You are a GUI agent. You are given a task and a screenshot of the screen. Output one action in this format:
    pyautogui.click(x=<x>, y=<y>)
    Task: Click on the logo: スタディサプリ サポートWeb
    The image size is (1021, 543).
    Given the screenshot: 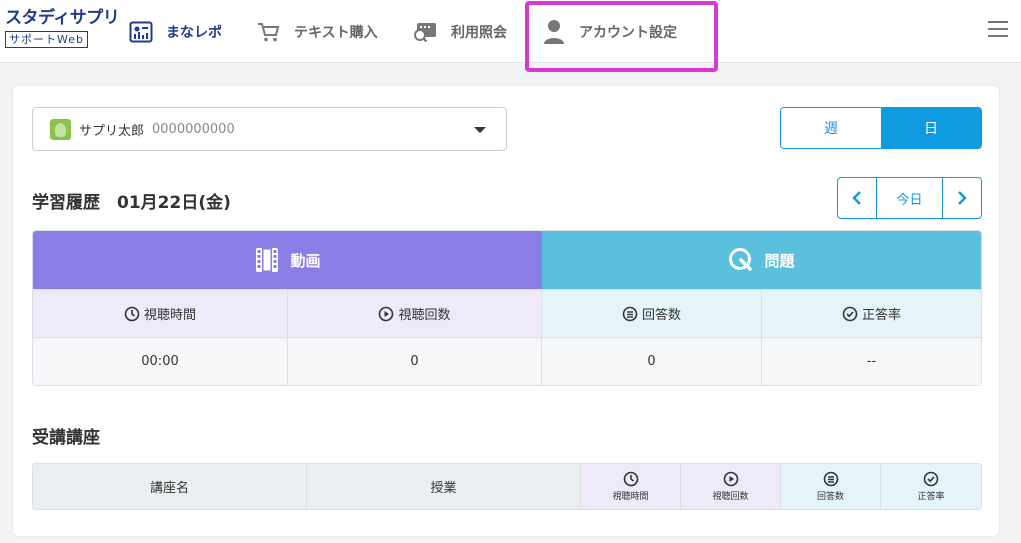 What is the action you would take?
    pyautogui.click(x=62, y=28)
    